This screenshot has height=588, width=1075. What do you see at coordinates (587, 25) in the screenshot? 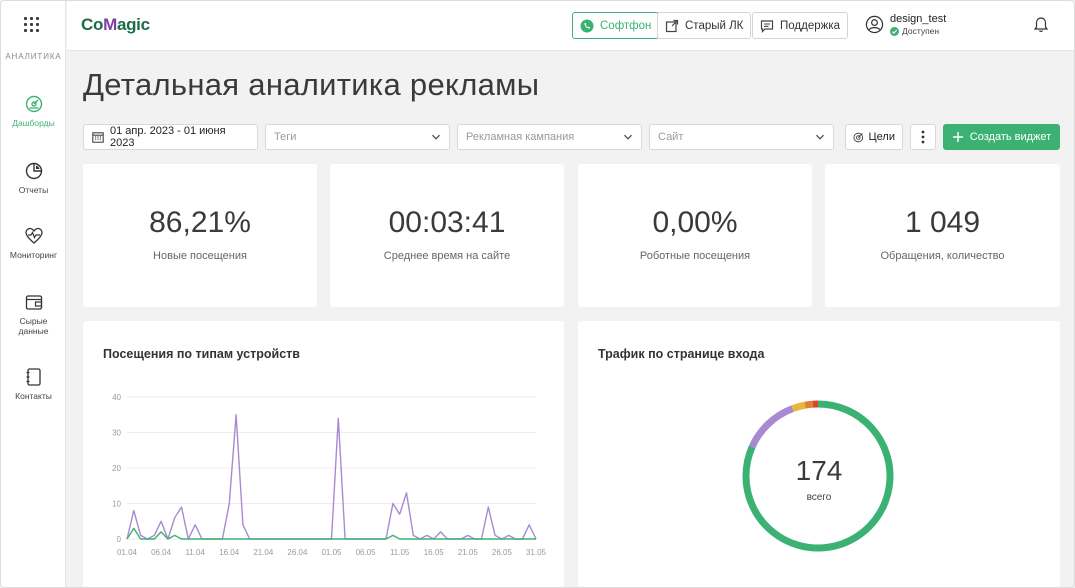
I see `phone-icon` at bounding box center [587, 25].